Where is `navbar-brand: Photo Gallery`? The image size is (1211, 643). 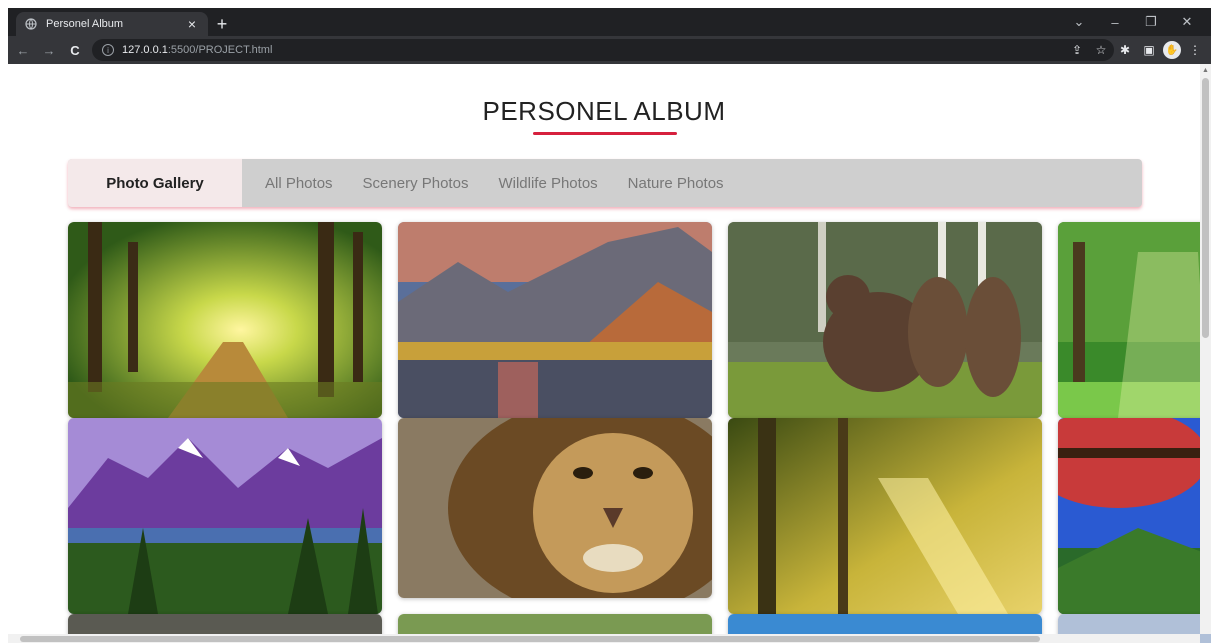 navbar-brand: Photo Gallery is located at coordinates (155, 183).